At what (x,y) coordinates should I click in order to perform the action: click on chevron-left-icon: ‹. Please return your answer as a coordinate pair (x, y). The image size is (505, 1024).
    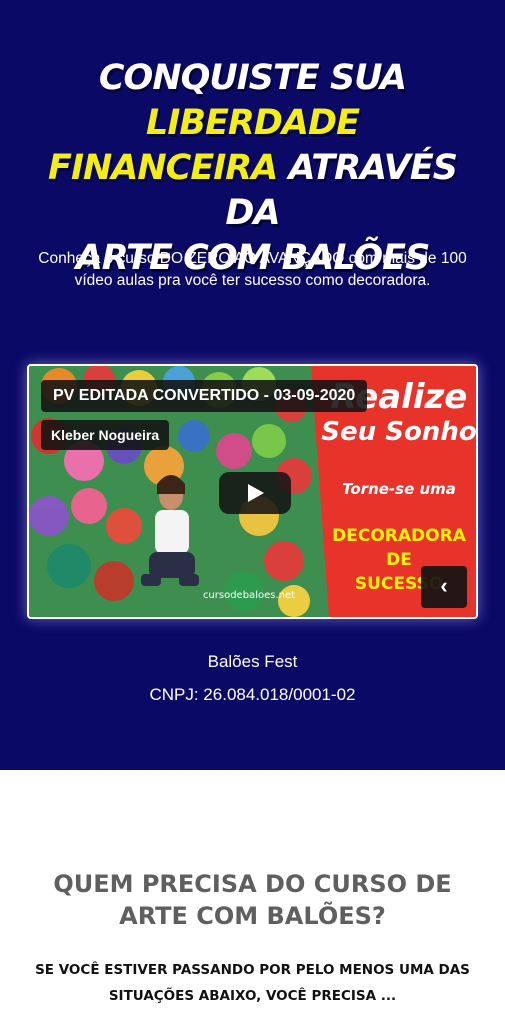
    Looking at the image, I should click on (444, 587).